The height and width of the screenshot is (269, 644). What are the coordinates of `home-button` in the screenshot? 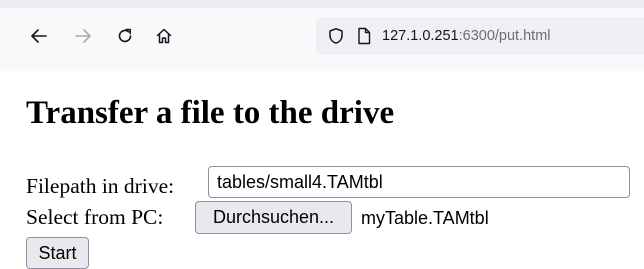 It's located at (164, 36).